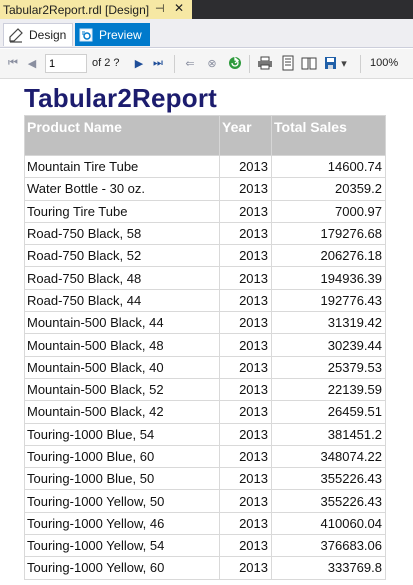  Describe the element at coordinates (328, 300) in the screenshot. I see `total-sales-cell: 192776.43` at that location.